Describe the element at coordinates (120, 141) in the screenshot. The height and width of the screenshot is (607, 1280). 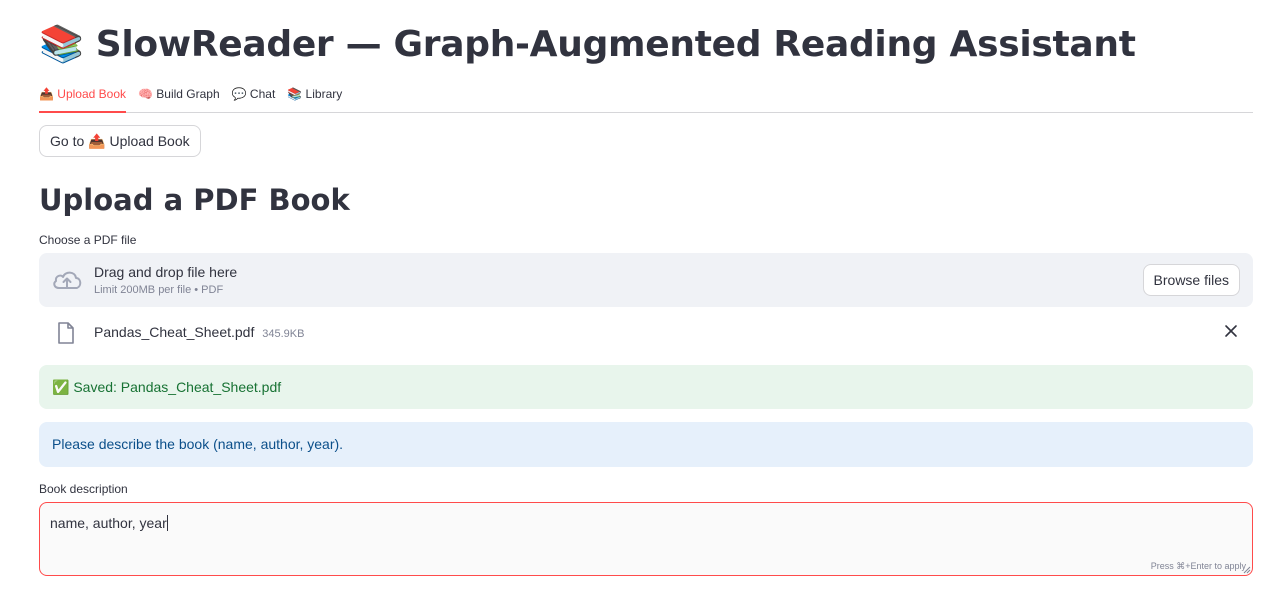
I see `go-to-upload-button: Go to 📤 Upload Book` at that location.